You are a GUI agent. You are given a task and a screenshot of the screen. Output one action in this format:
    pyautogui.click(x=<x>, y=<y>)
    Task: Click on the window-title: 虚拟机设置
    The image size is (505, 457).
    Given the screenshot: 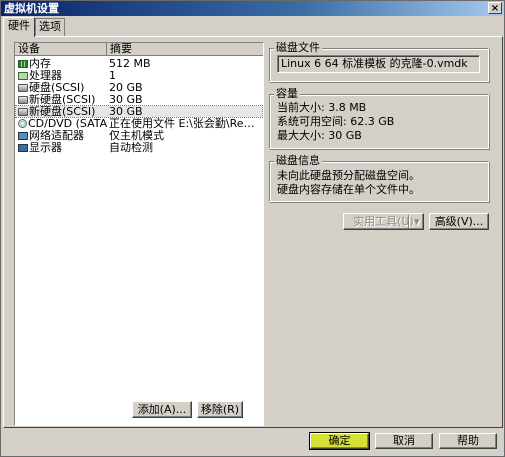 What is the action you would take?
    pyautogui.click(x=31, y=8)
    